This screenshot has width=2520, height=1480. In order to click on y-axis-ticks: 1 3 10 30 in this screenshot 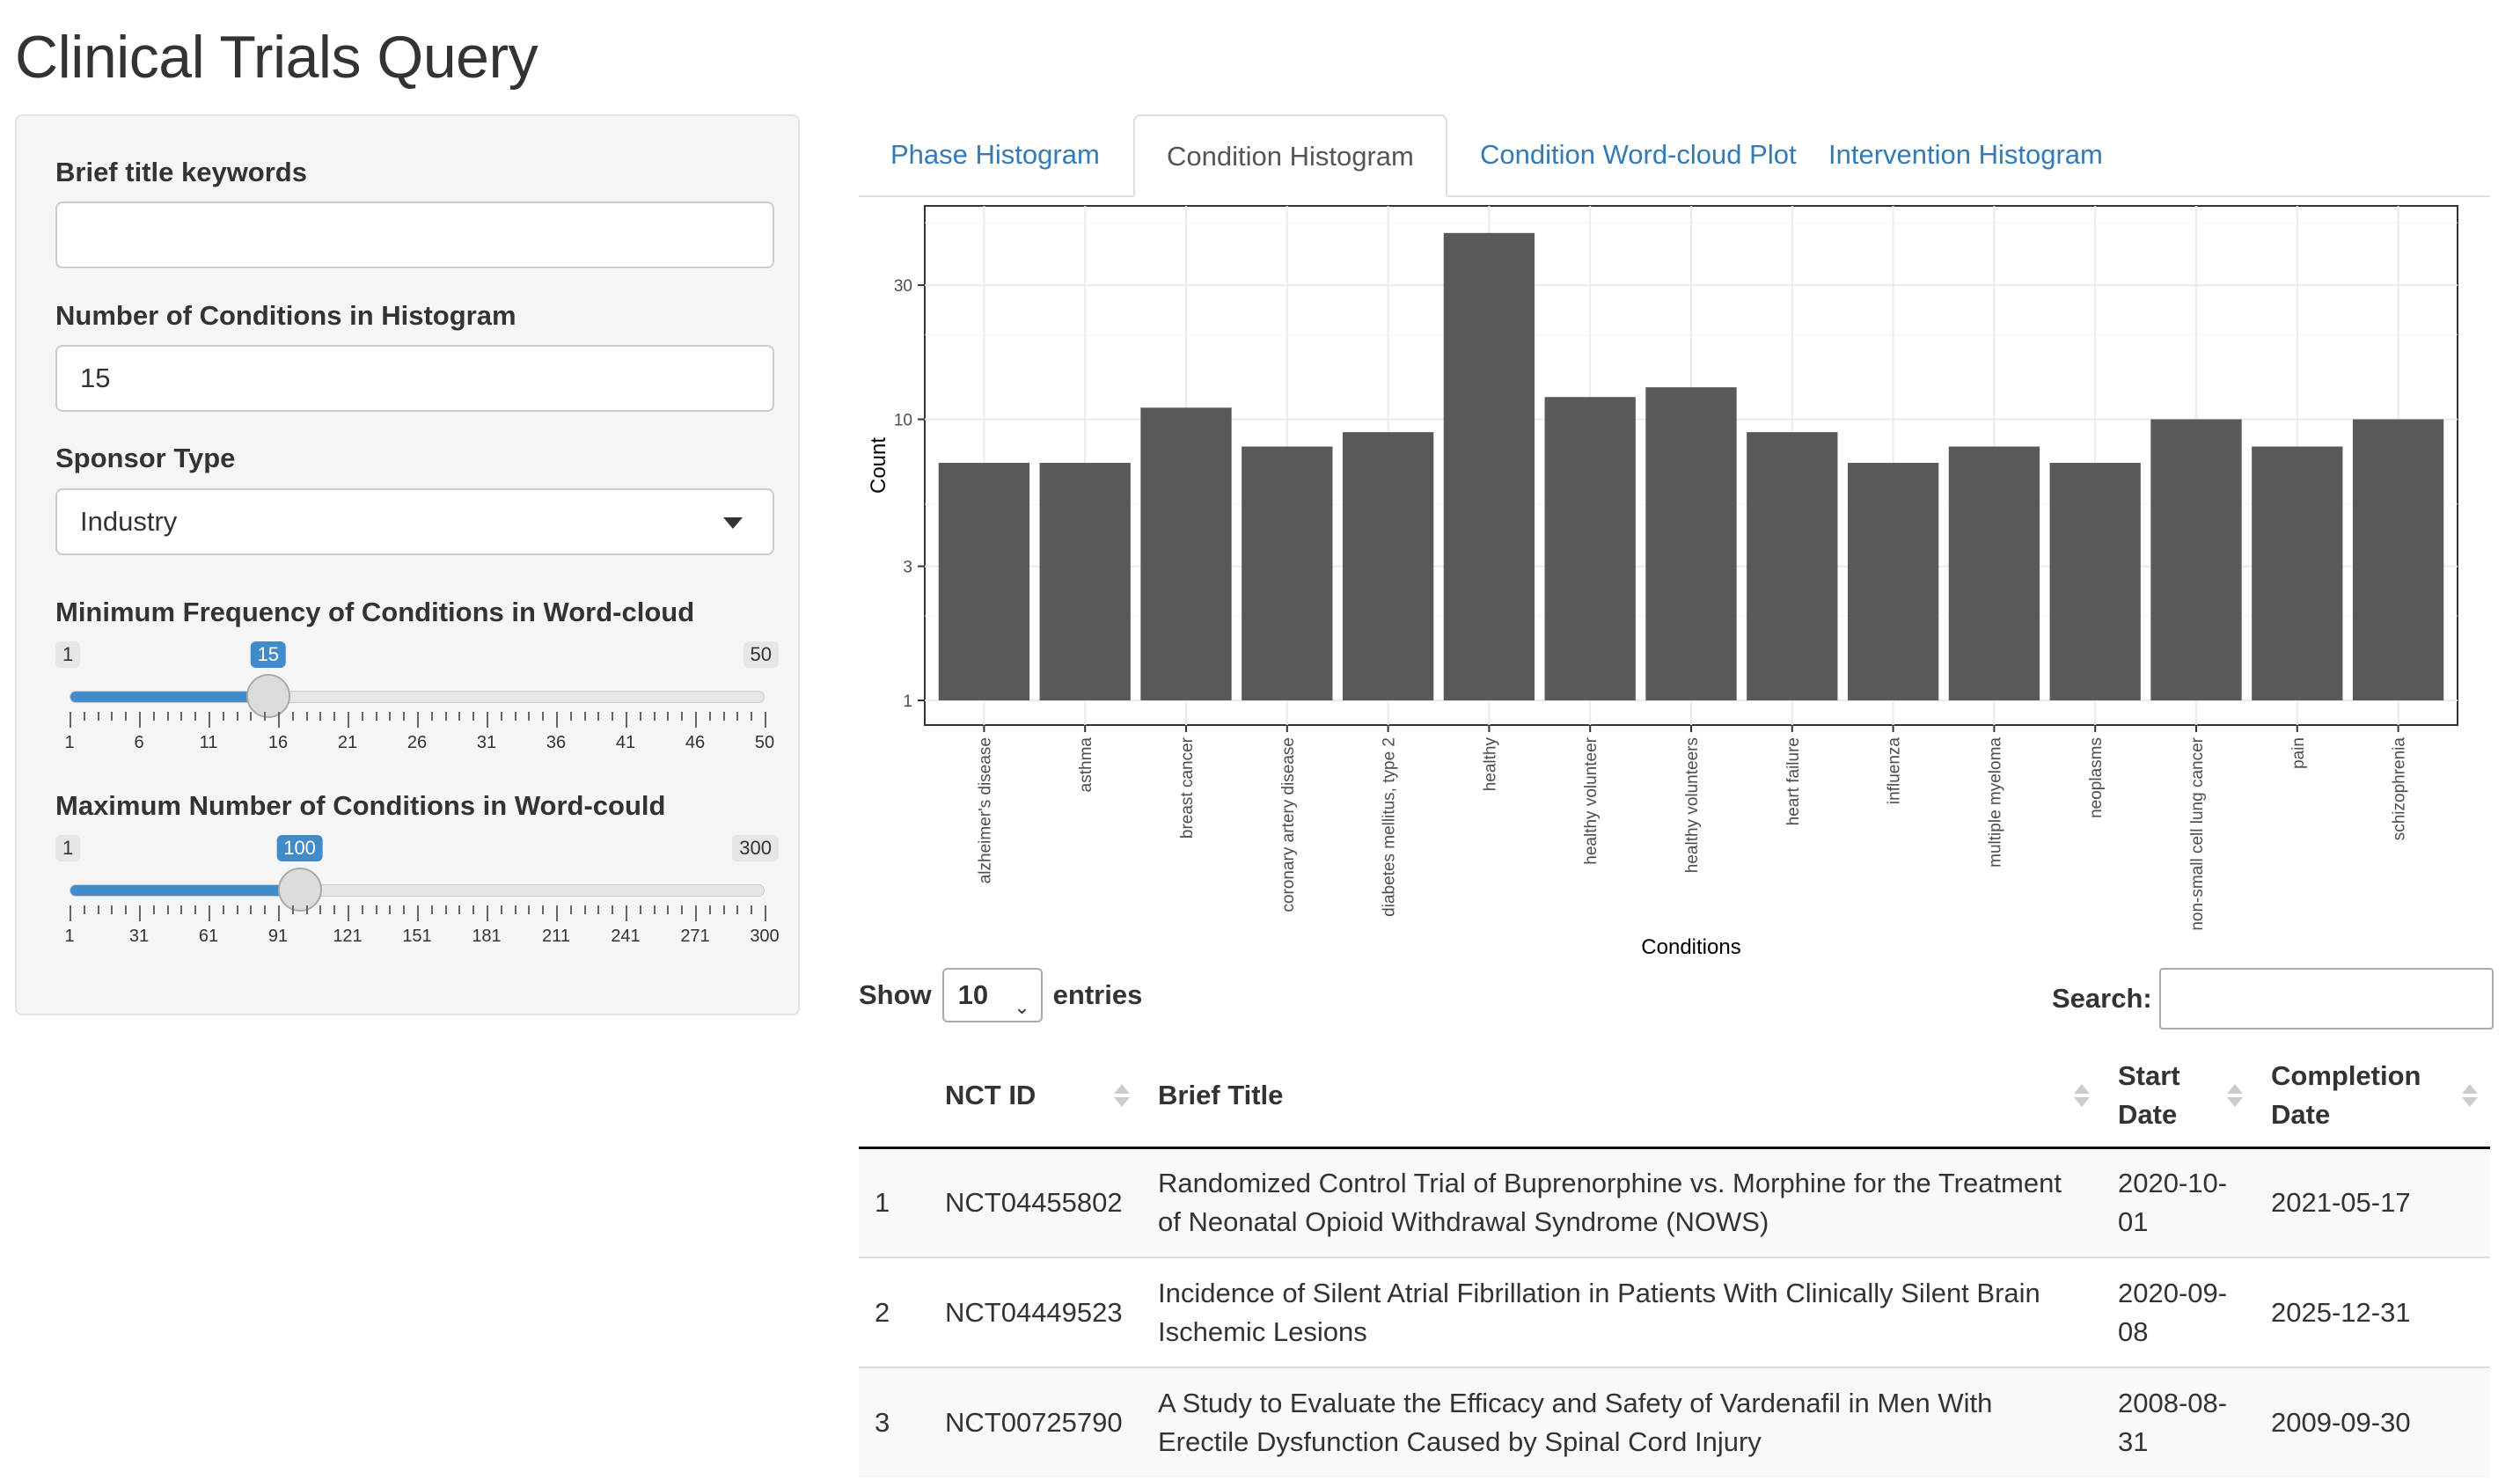, I will do `click(910, 494)`.